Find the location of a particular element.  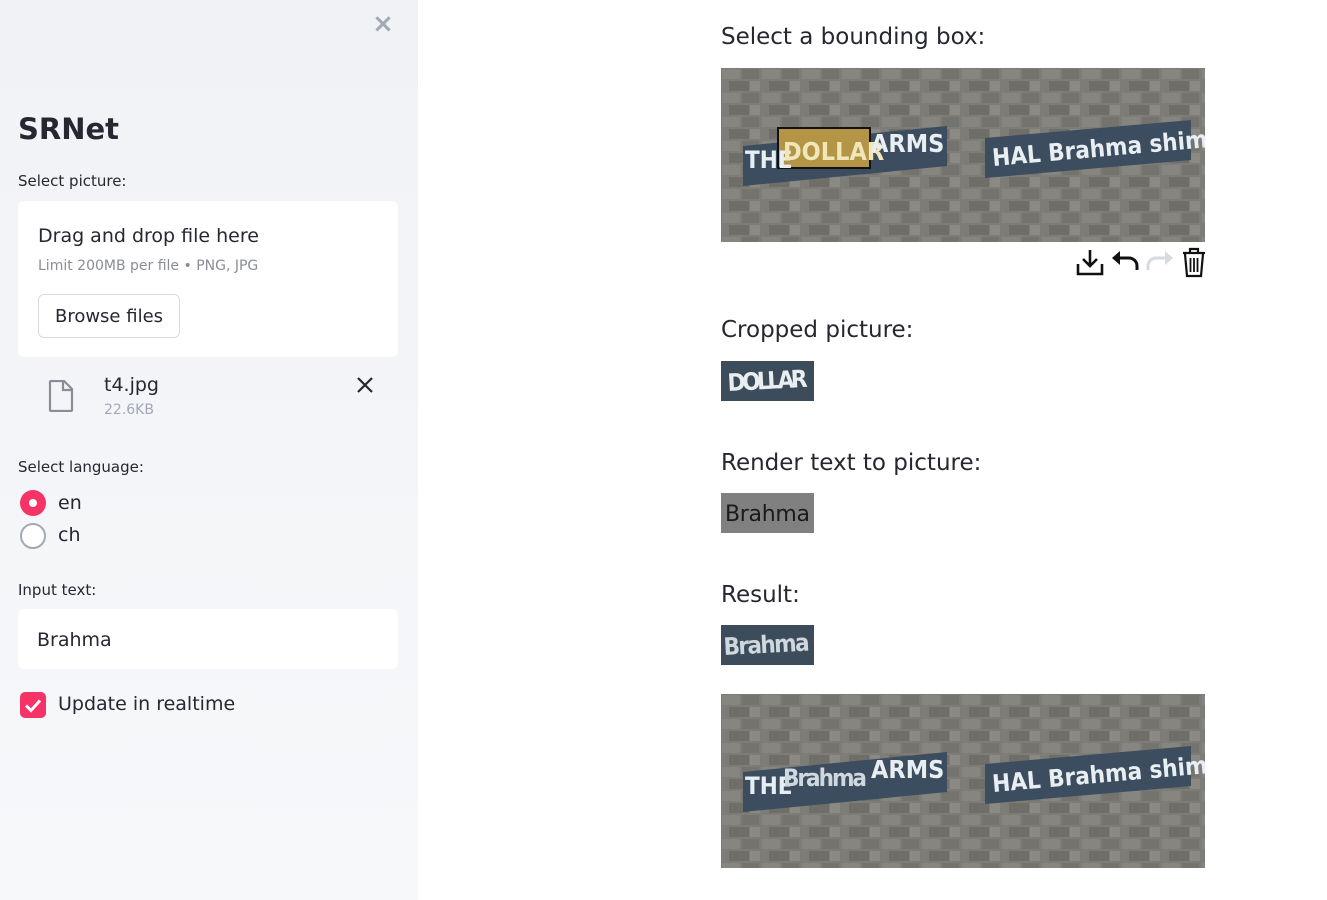

cropped-text: DOLLAR is located at coordinates (768, 381).